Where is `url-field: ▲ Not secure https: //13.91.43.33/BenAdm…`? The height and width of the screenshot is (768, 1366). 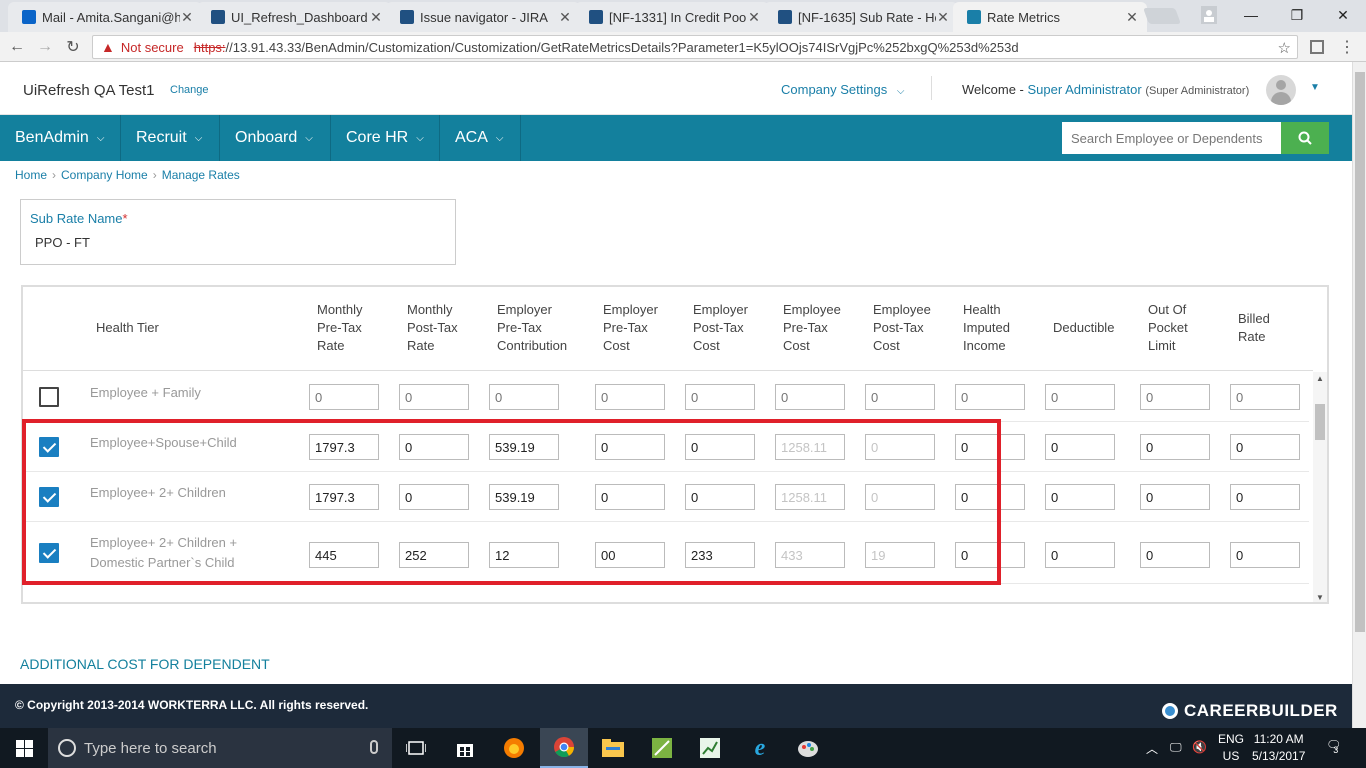
url-field: ▲ Not secure https: //13.91.43.33/BenAdm… is located at coordinates (695, 47).